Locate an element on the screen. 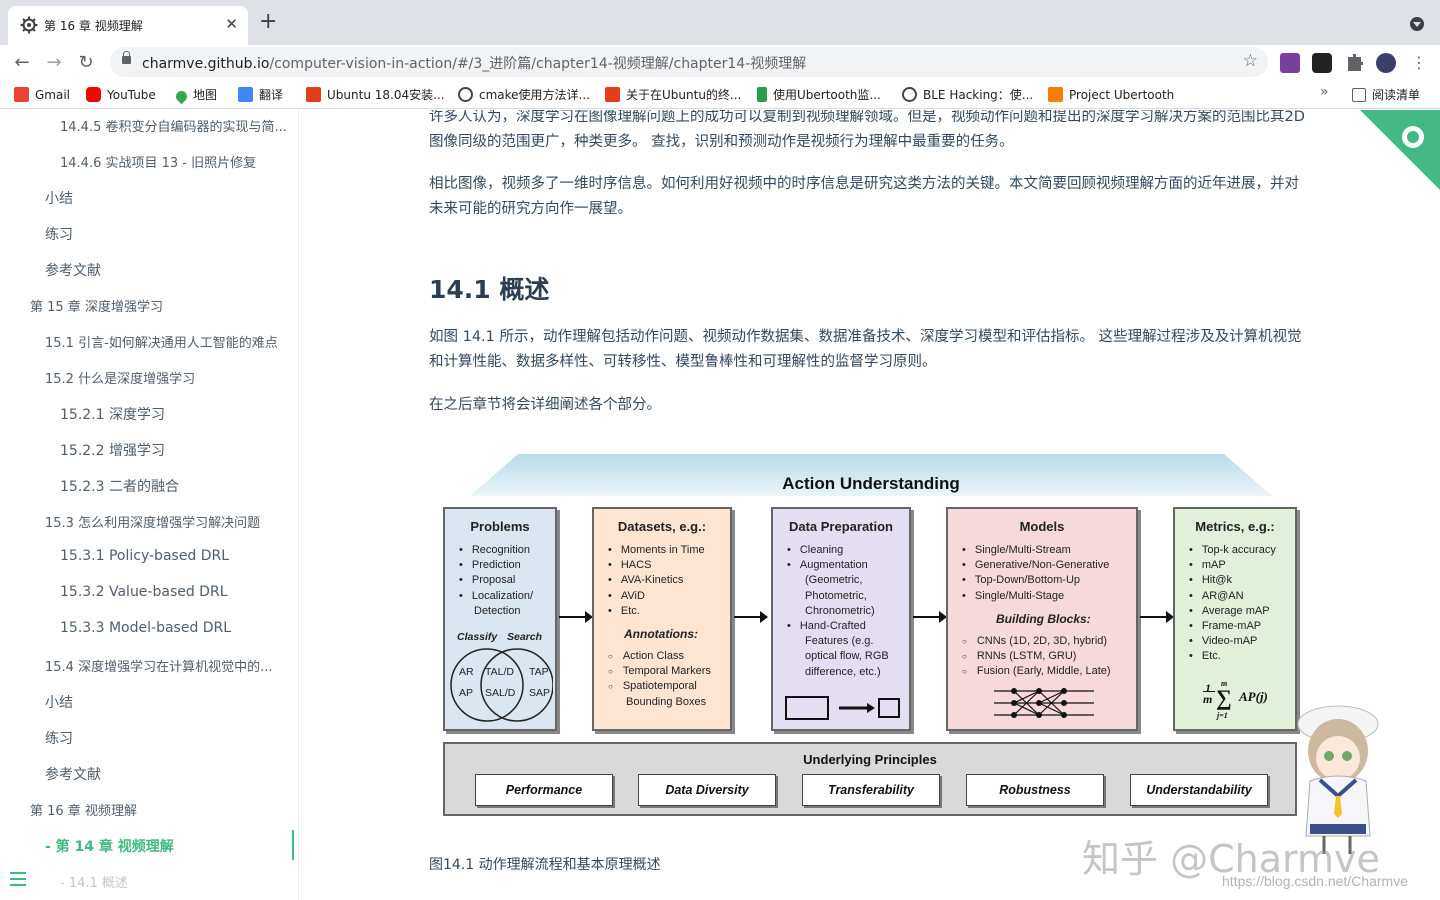 Image resolution: width=1440 pixels, height=900 pixels. preparation-title: Data Preparation is located at coordinates (841, 526).